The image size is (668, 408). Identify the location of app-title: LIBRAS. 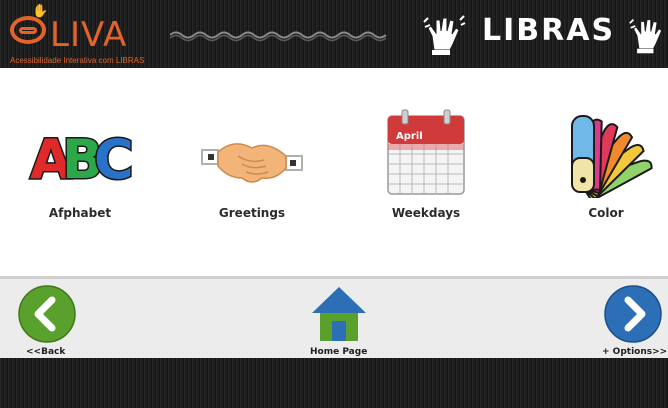
(549, 30).